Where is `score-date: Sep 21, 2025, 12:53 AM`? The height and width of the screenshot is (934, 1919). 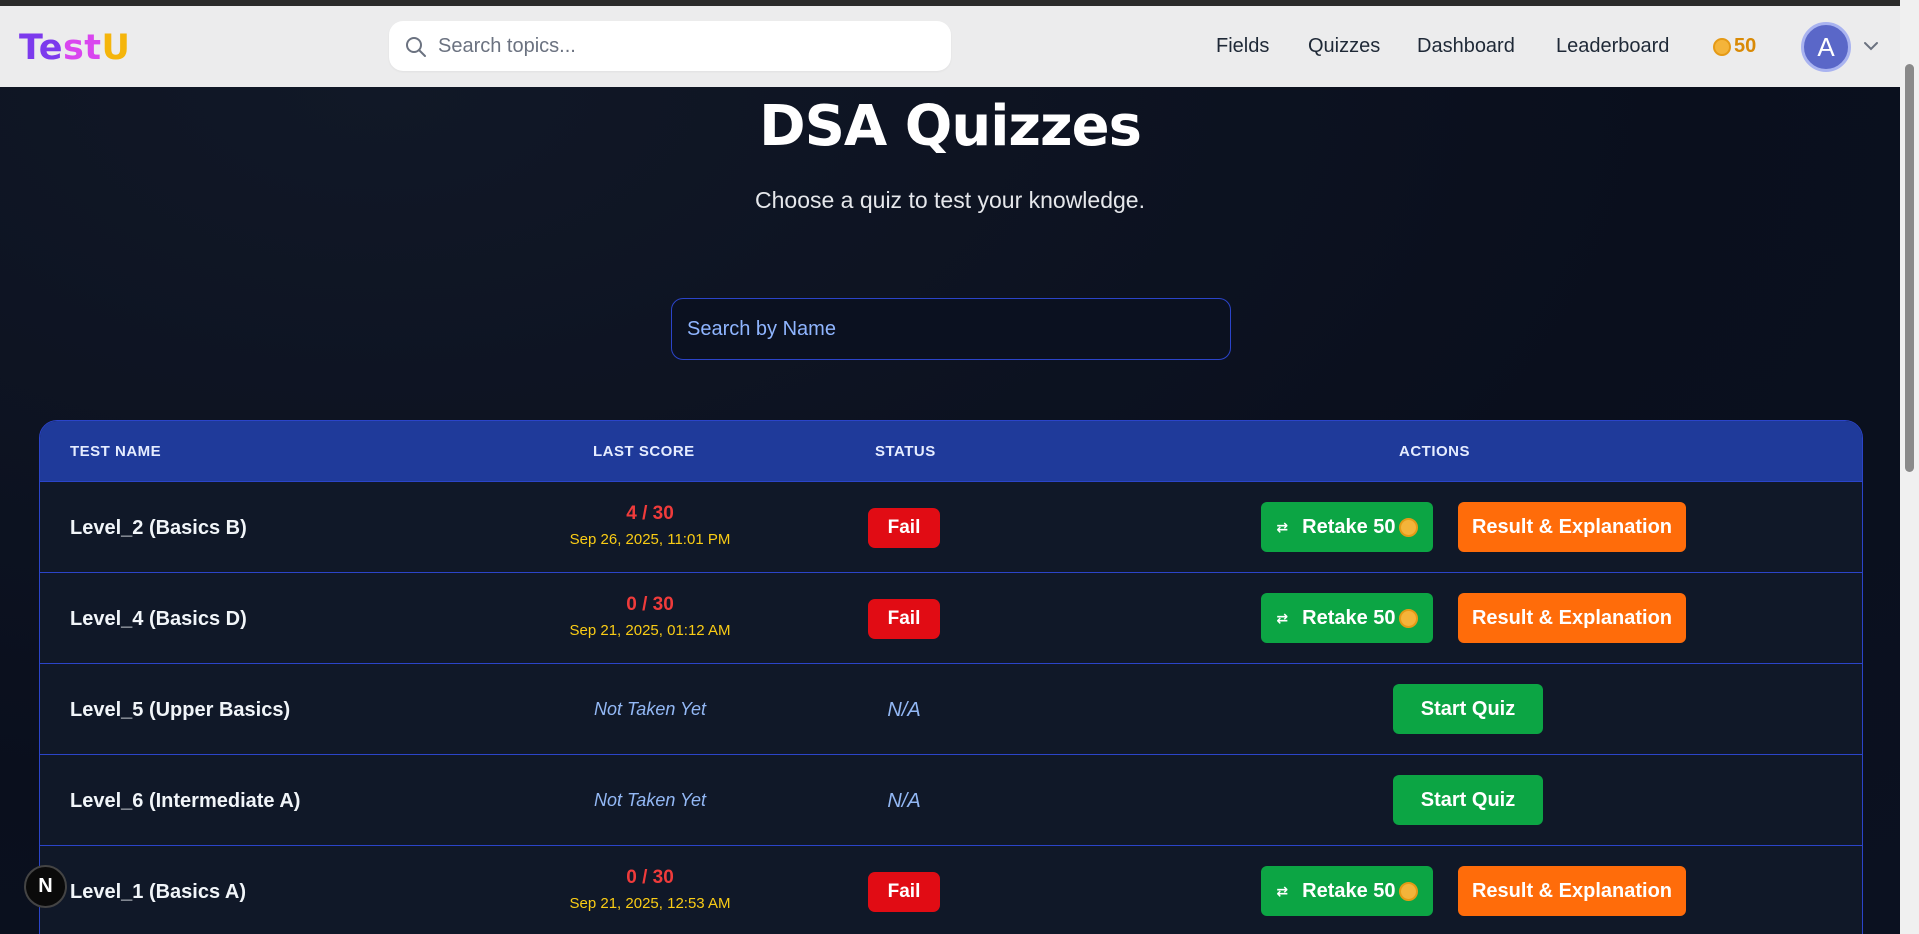 score-date: Sep 21, 2025, 12:53 AM is located at coordinates (650, 903).